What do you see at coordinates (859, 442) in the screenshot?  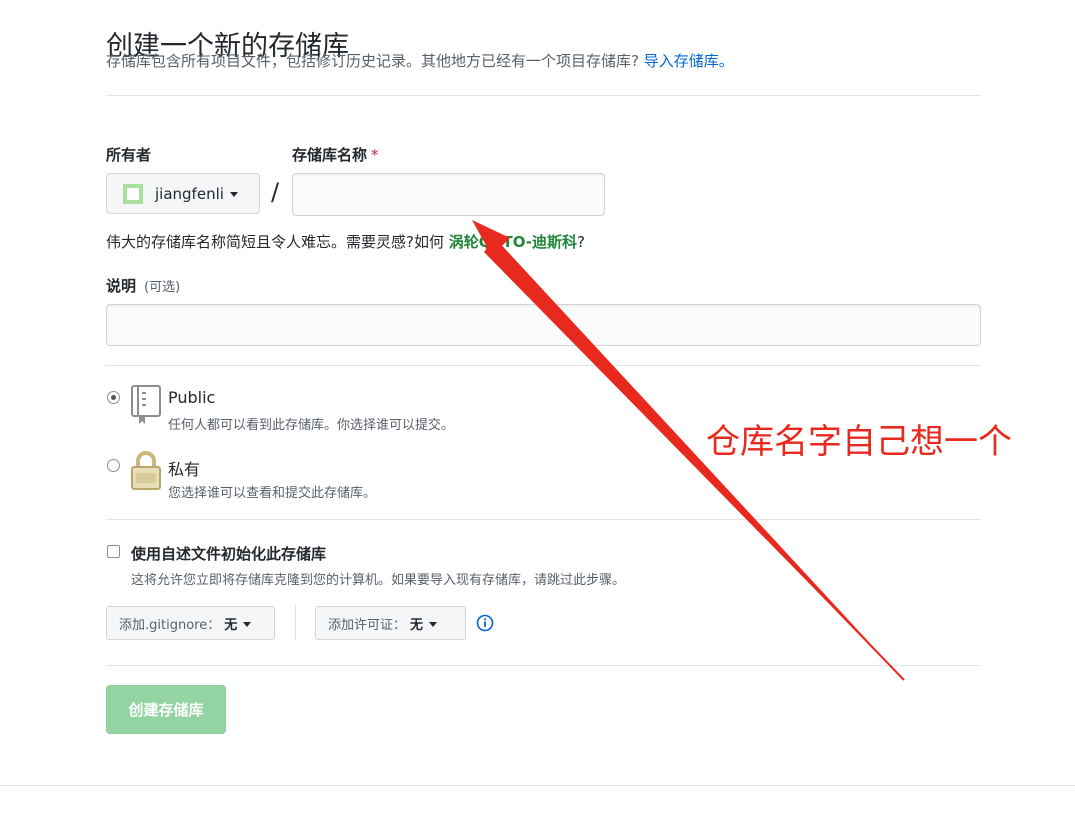 I see `annotation-text: 仓库名字自己想一个` at bounding box center [859, 442].